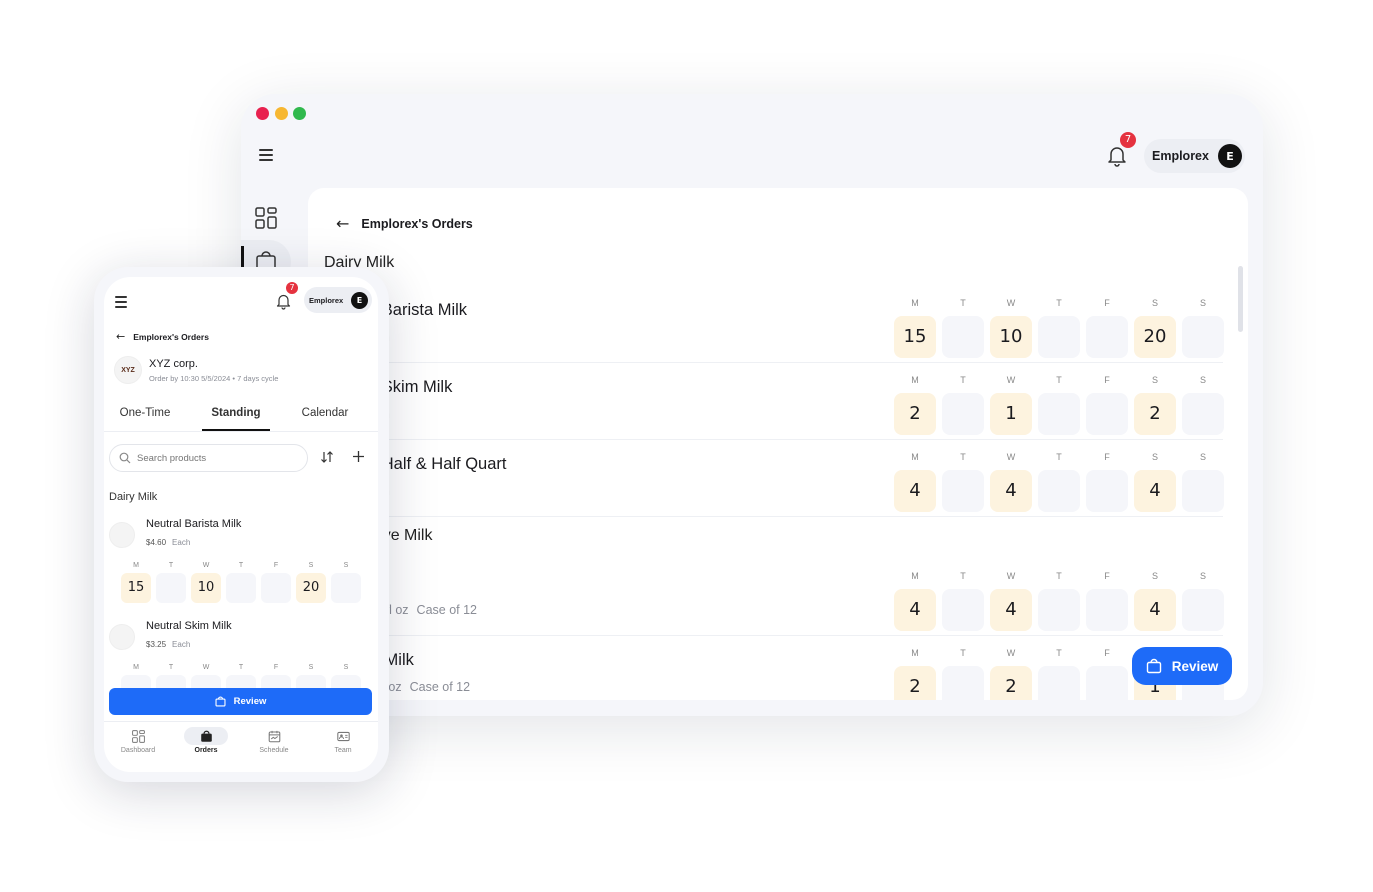 The image size is (1373, 892). I want to click on mobile-back-nav: ← Emplorex's Orders, so click(162, 336).